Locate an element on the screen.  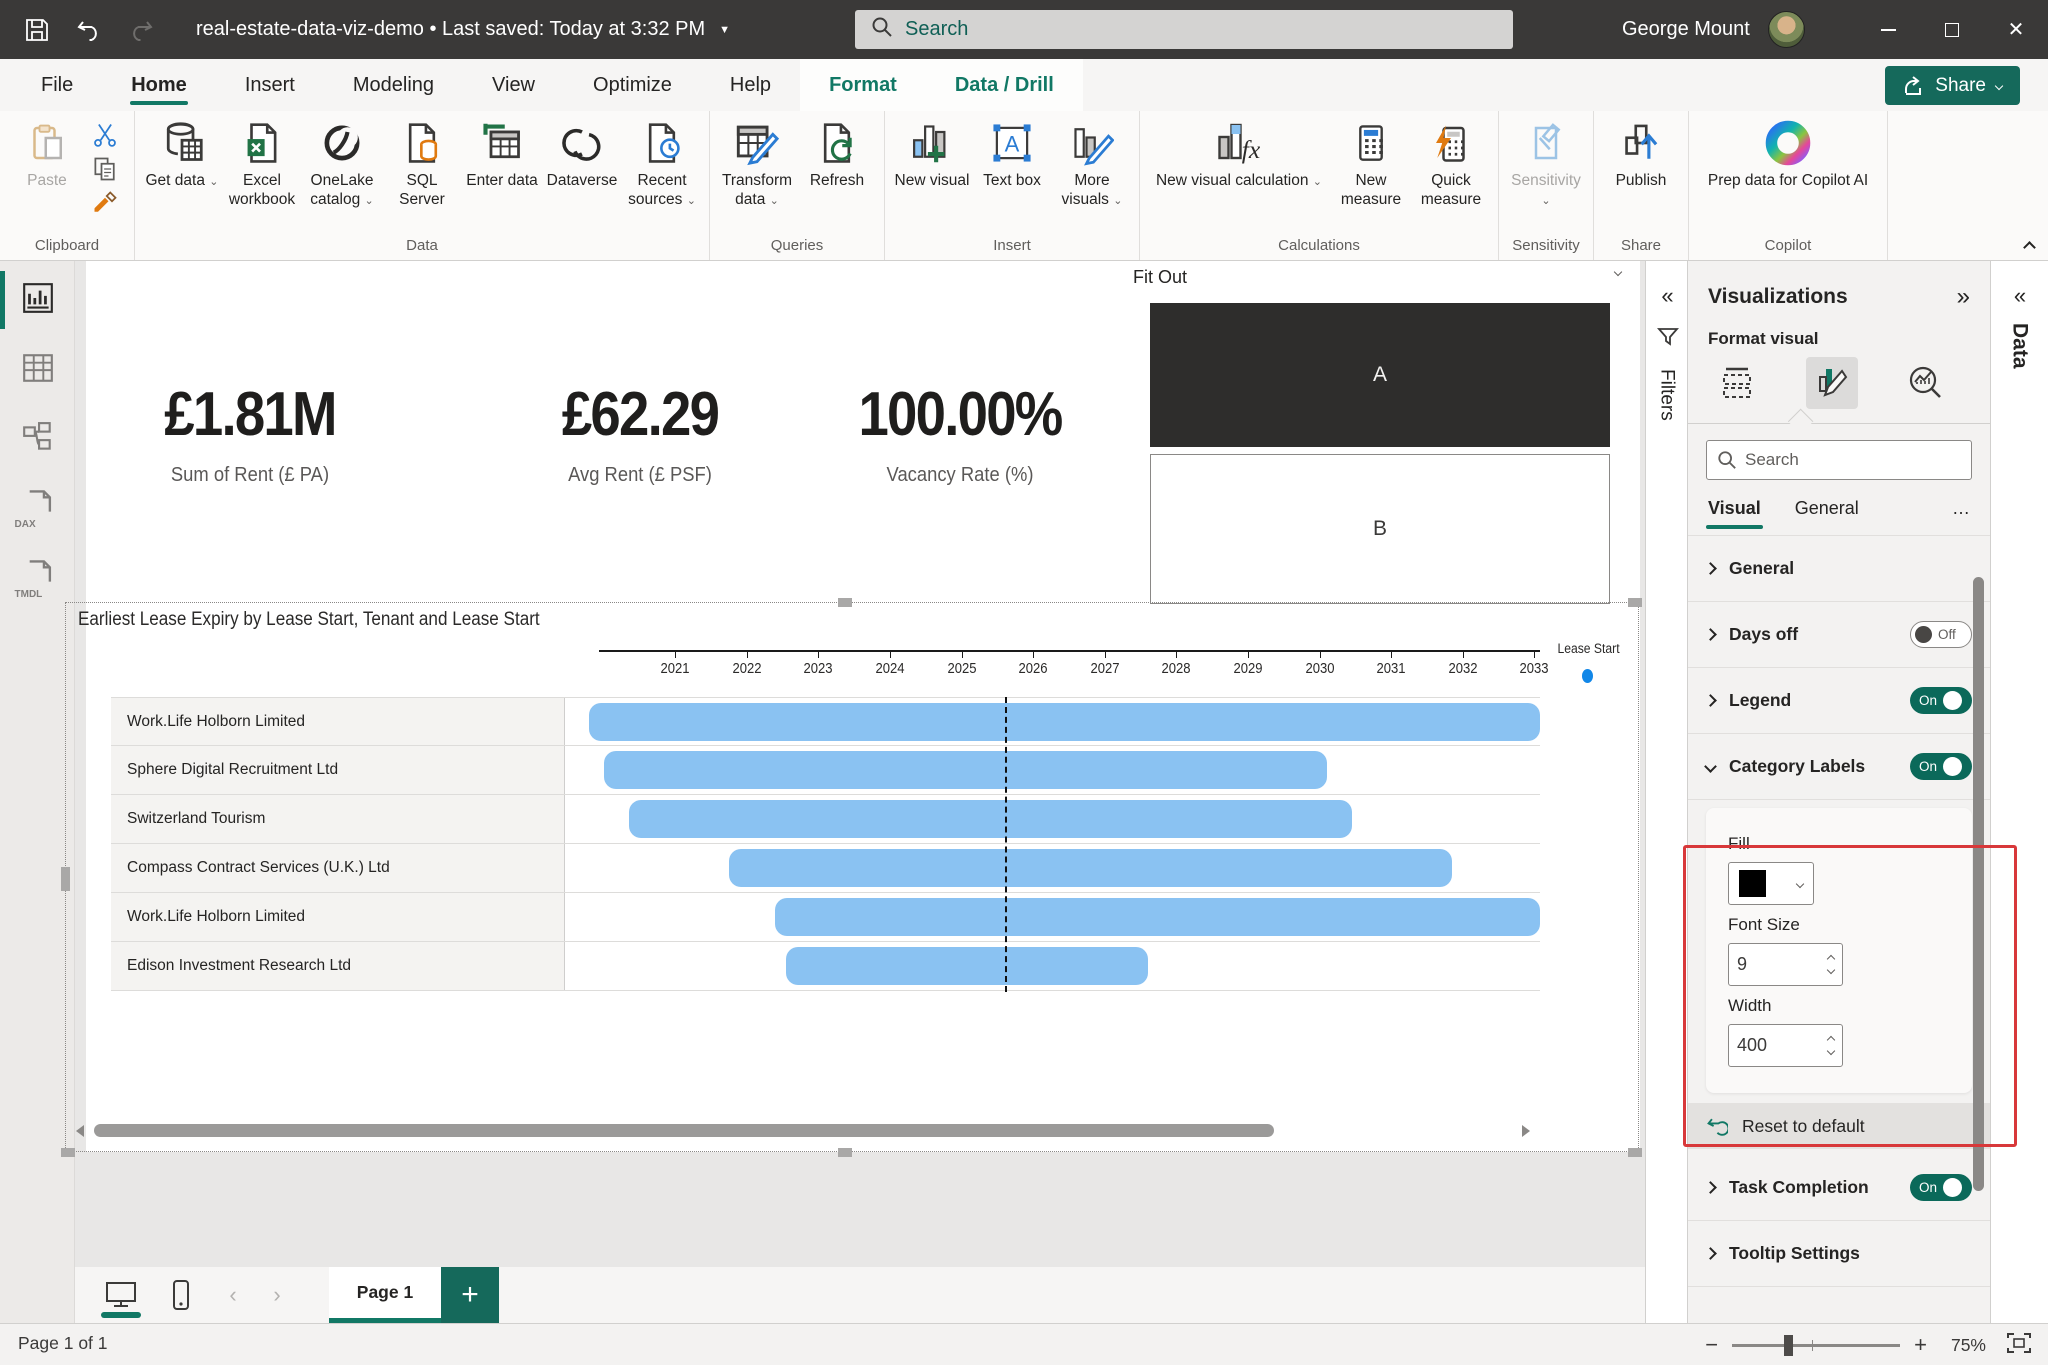
minimize-button is located at coordinates (1888, 29).